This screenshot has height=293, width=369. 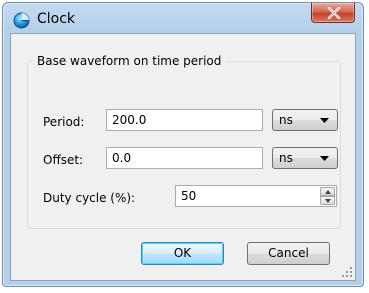 I want to click on resize-grip-icon, so click(x=347, y=272).